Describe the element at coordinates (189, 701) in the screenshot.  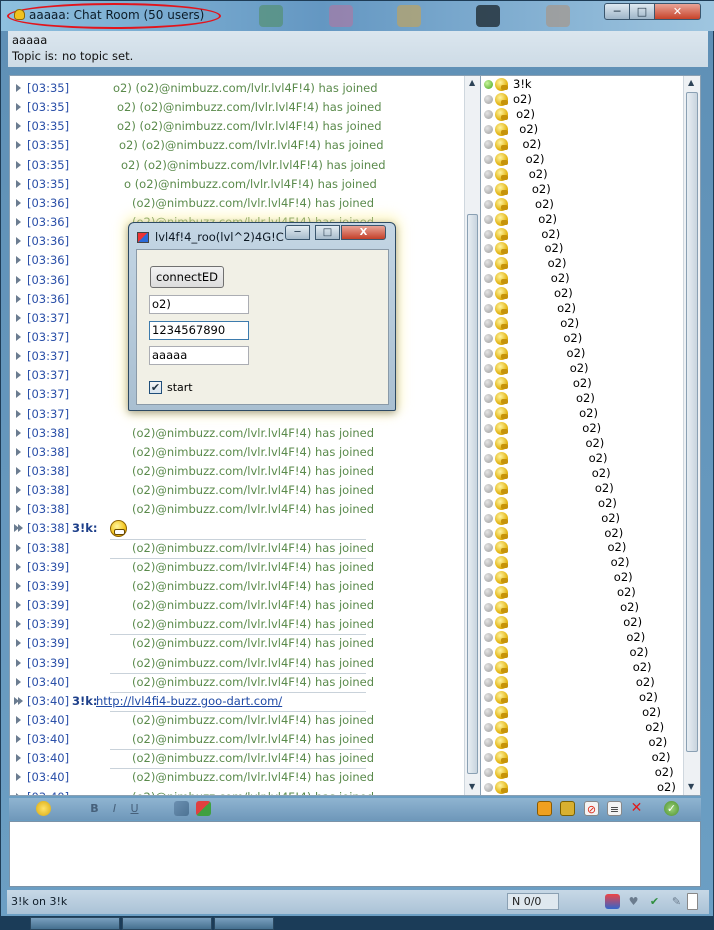
I see `message-link: http://lvl4fi4-buzz.goo-dart.com/` at that location.